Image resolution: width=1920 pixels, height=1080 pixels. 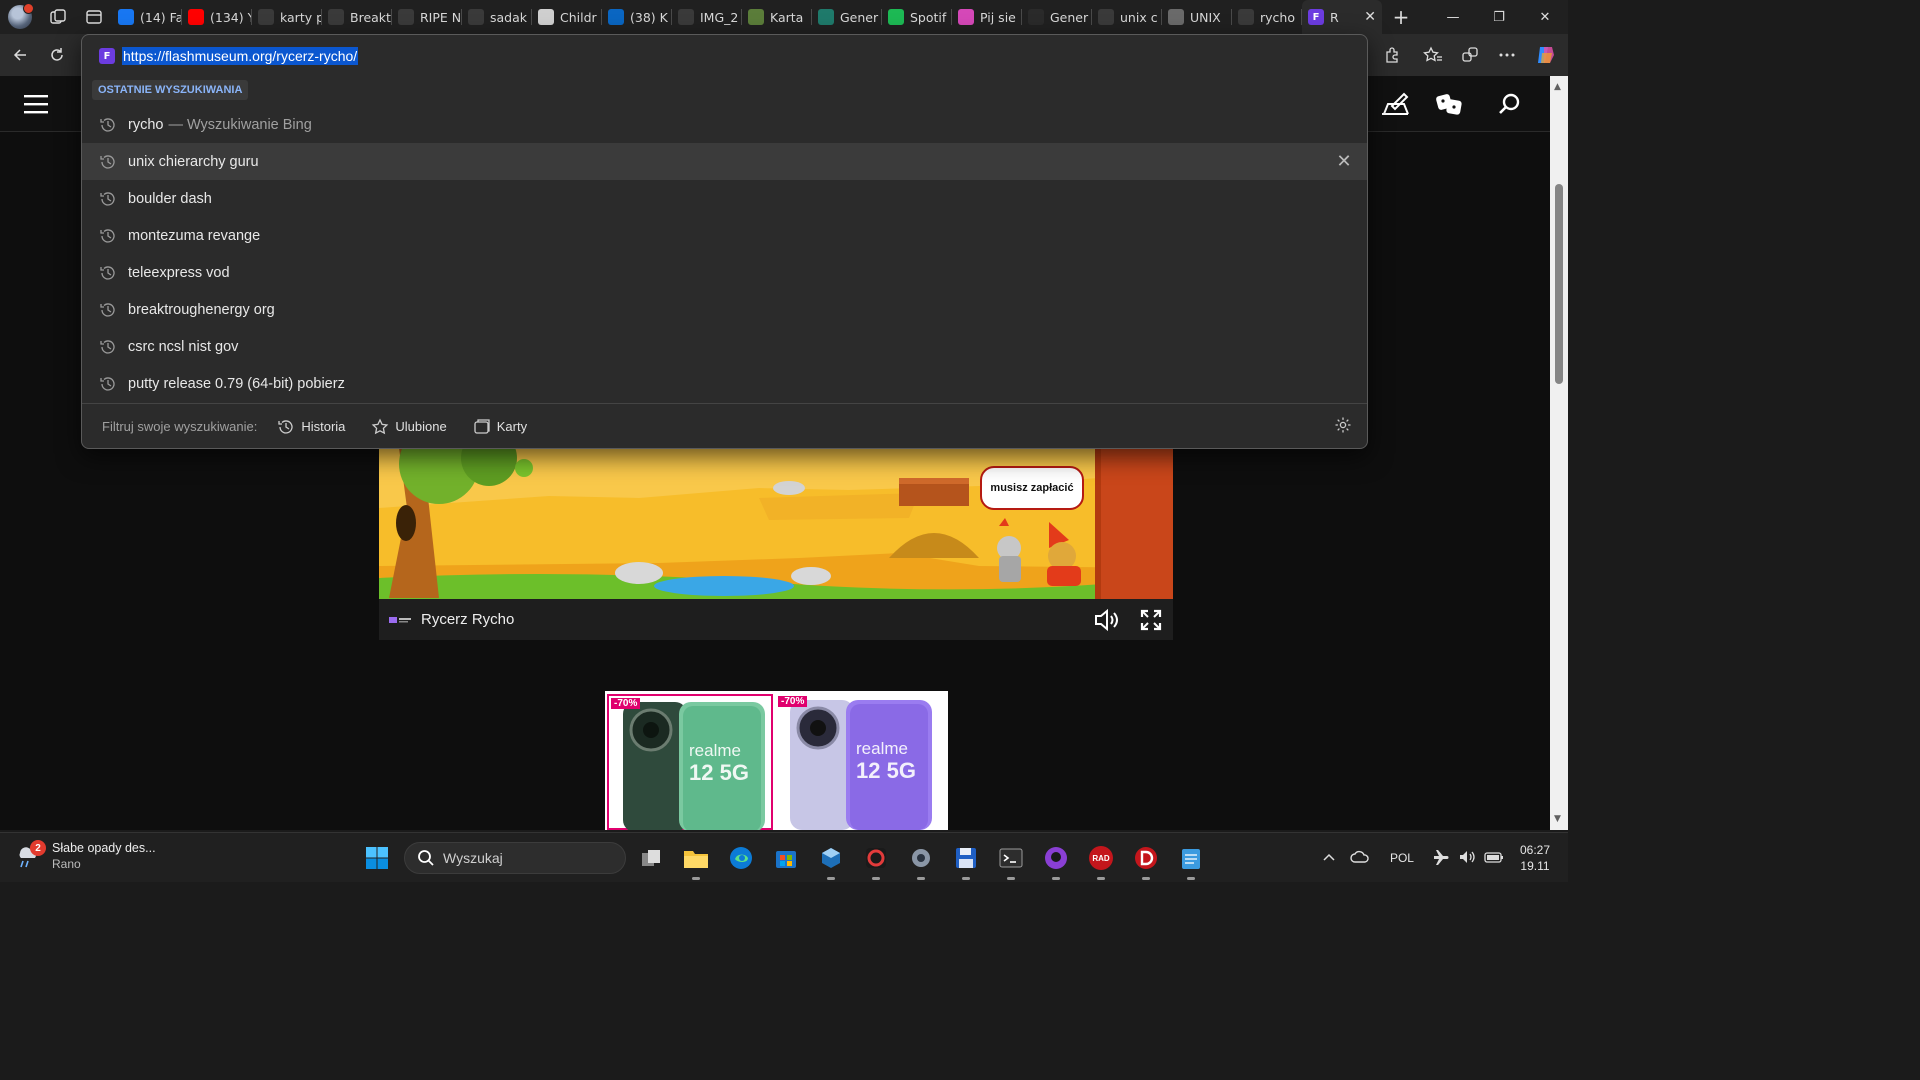 What do you see at coordinates (36, 106) in the screenshot?
I see `site-menu-button` at bounding box center [36, 106].